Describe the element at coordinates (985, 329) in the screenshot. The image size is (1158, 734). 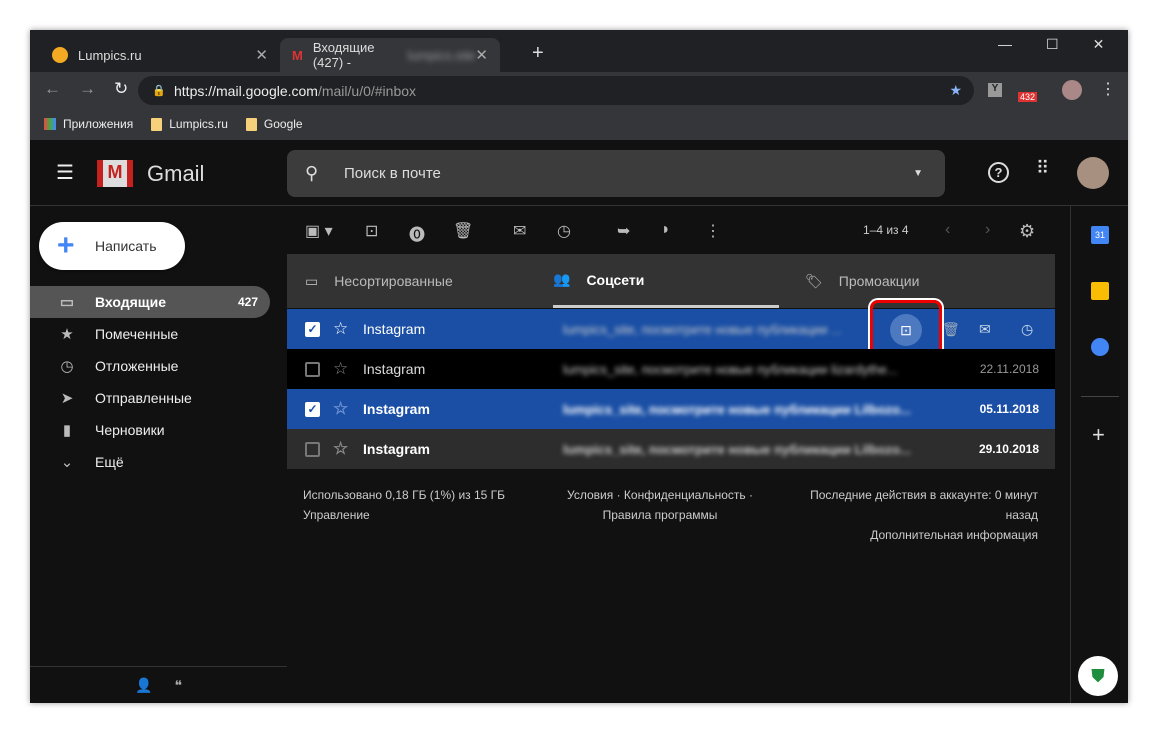
I see `mark-read-hover-icon: ✉` at that location.